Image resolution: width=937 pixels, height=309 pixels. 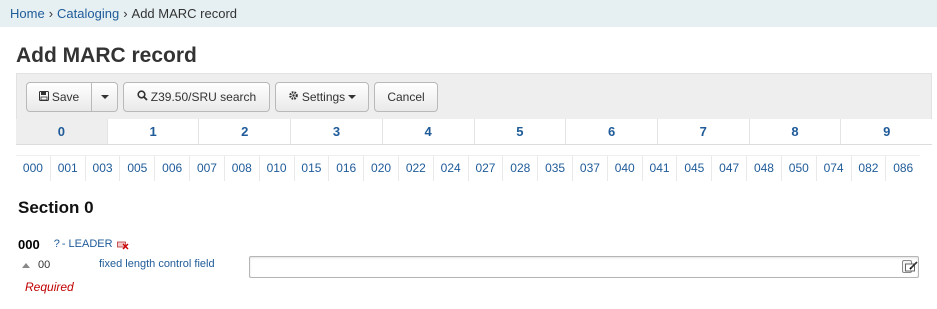 I want to click on search-icon, so click(x=142, y=97).